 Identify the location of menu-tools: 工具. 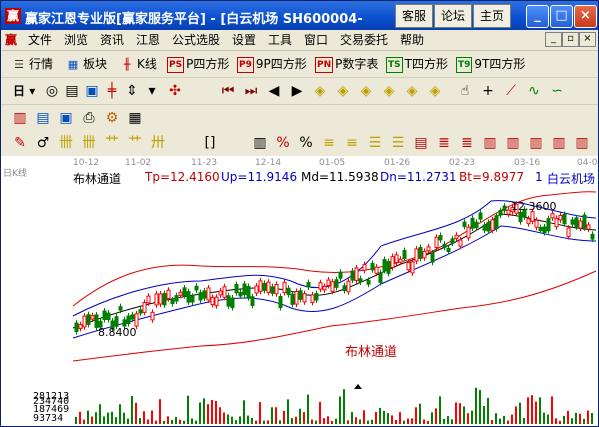
(280, 40).